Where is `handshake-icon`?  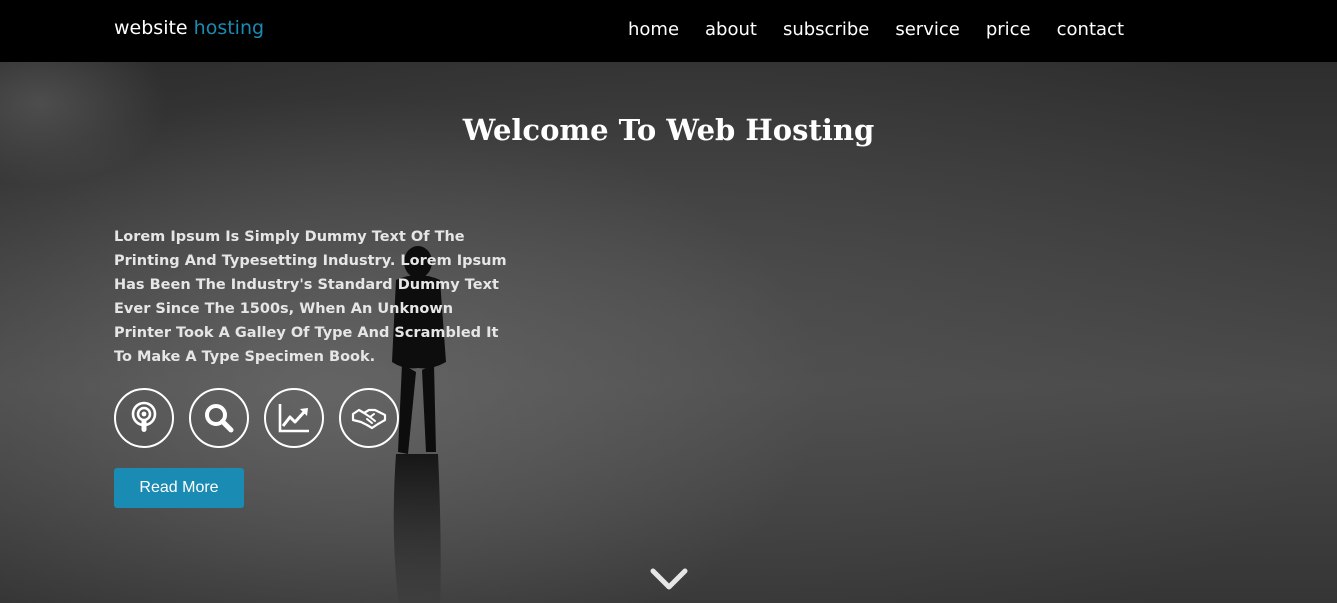 handshake-icon is located at coordinates (369, 419).